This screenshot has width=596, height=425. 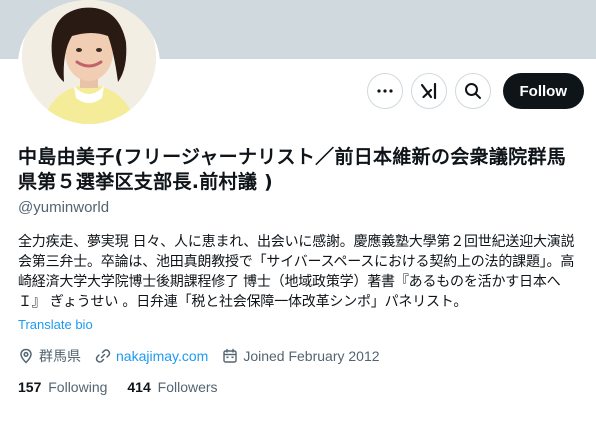 What do you see at coordinates (230, 355) in the screenshot?
I see `calendar-icon` at bounding box center [230, 355].